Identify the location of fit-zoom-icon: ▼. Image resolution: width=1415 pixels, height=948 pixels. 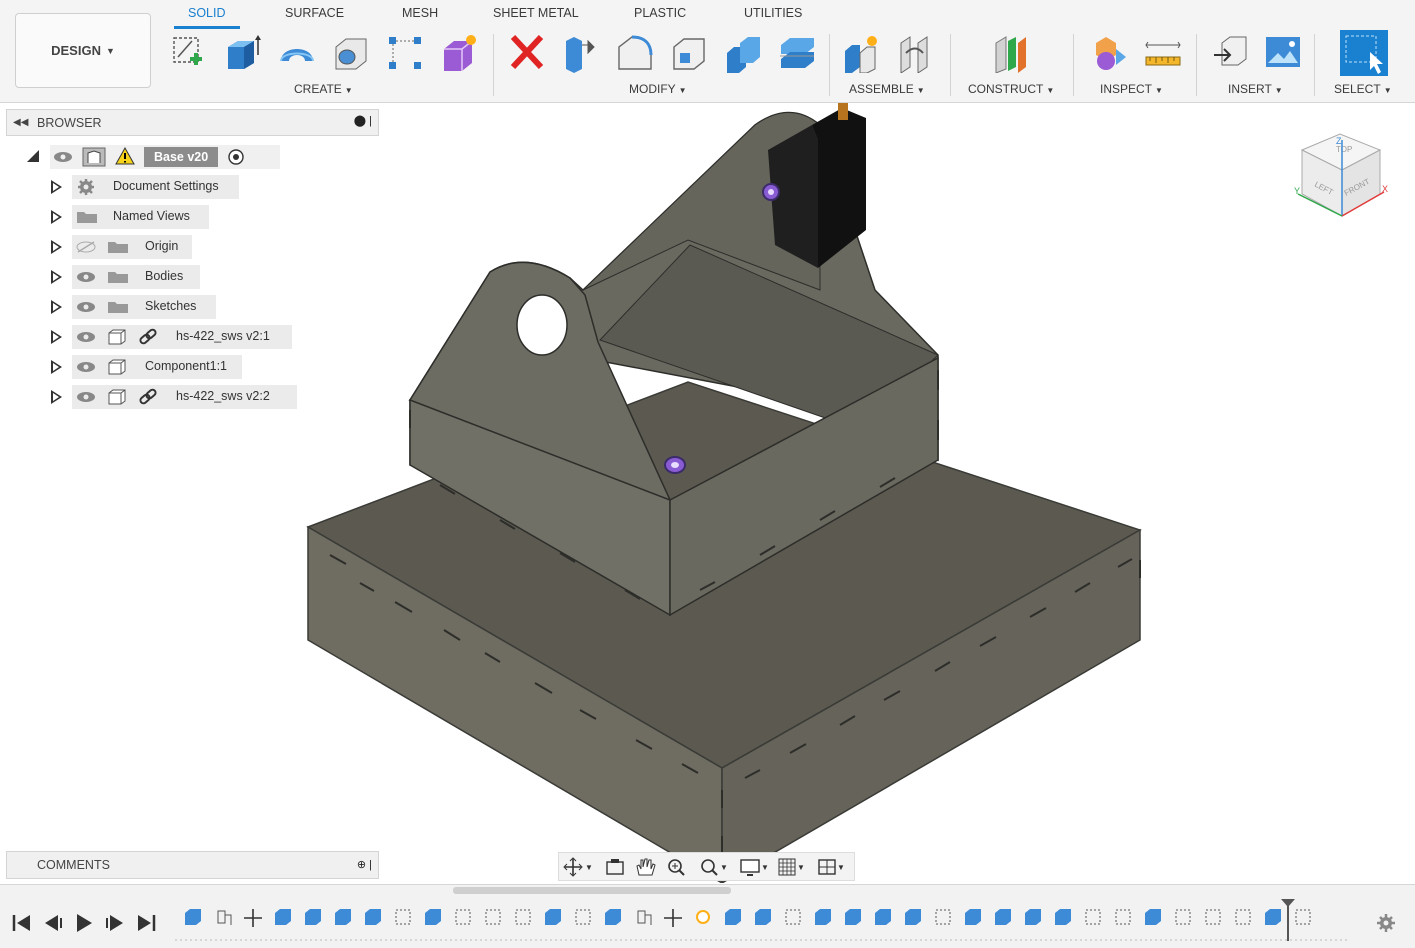
(714, 867).